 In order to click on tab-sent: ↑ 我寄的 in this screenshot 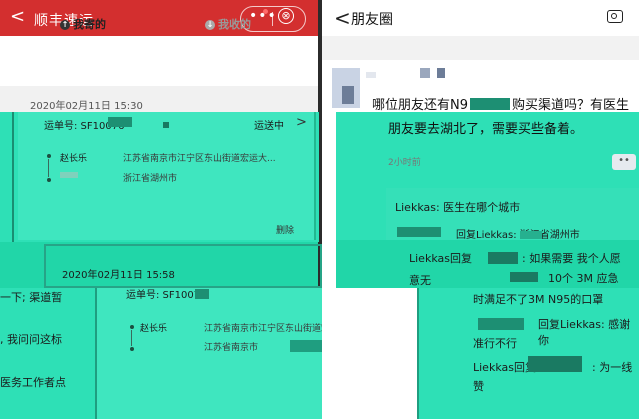, I will do `click(83, 24)`.